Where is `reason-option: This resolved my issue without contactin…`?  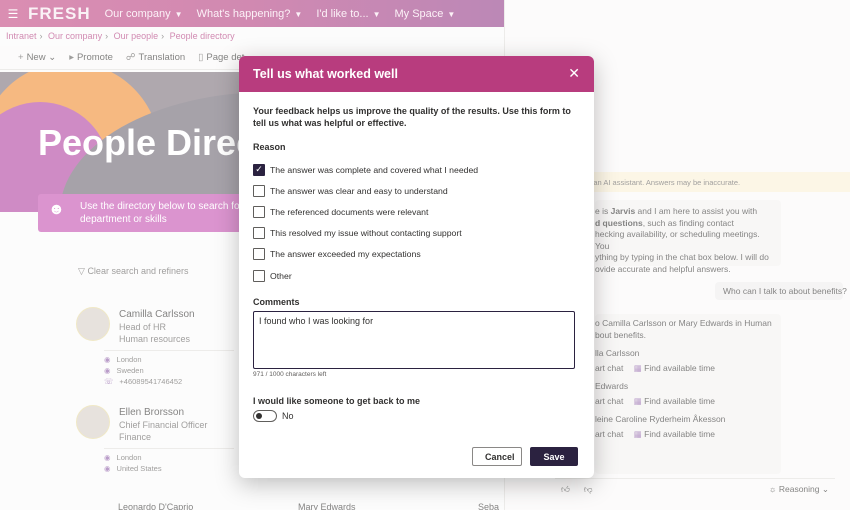 reason-option: This resolved my issue without contactin… is located at coordinates (416, 233).